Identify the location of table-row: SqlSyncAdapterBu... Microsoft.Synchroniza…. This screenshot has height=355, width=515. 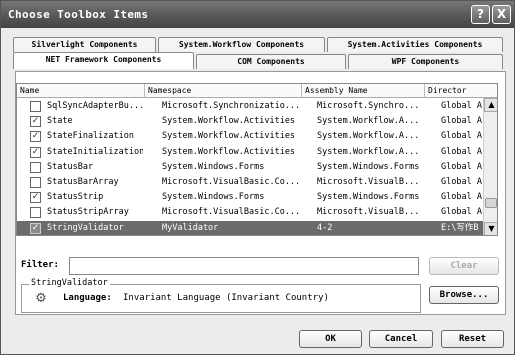
(250, 106).